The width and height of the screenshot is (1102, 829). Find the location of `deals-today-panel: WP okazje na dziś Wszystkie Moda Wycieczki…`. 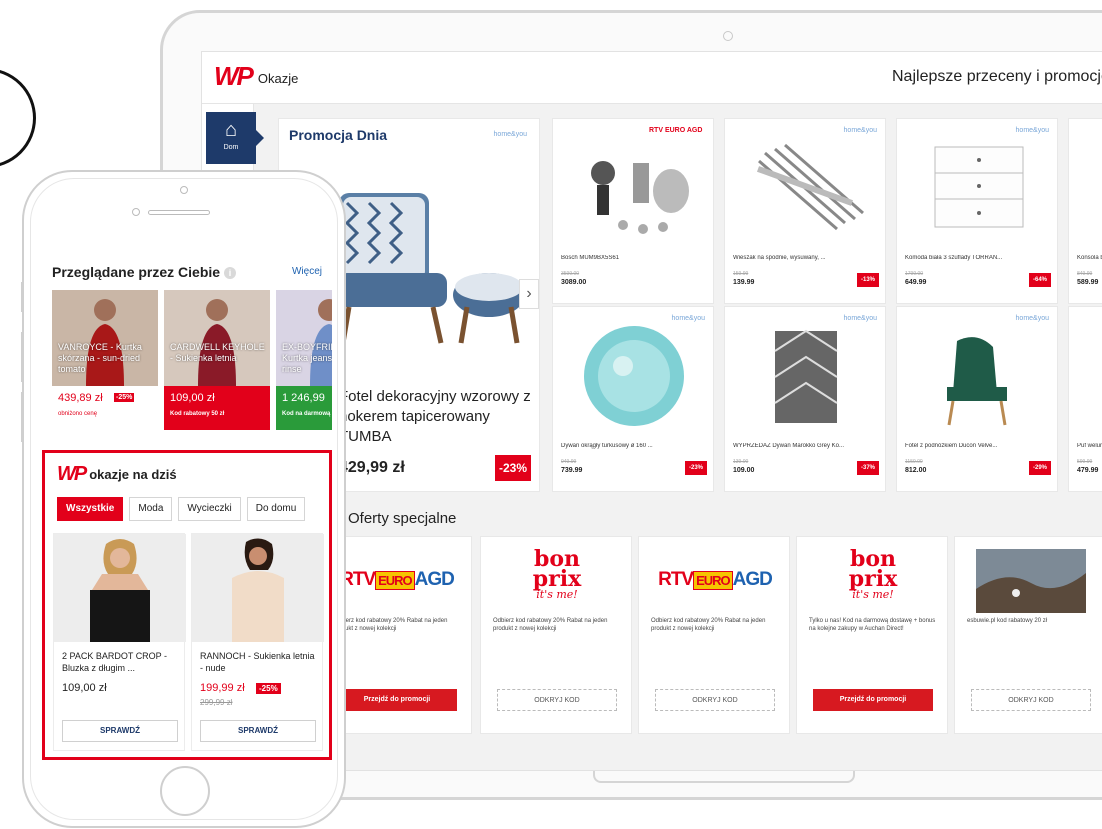

deals-today-panel: WP okazje na dziś Wszystkie Moda Wycieczki… is located at coordinates (187, 605).